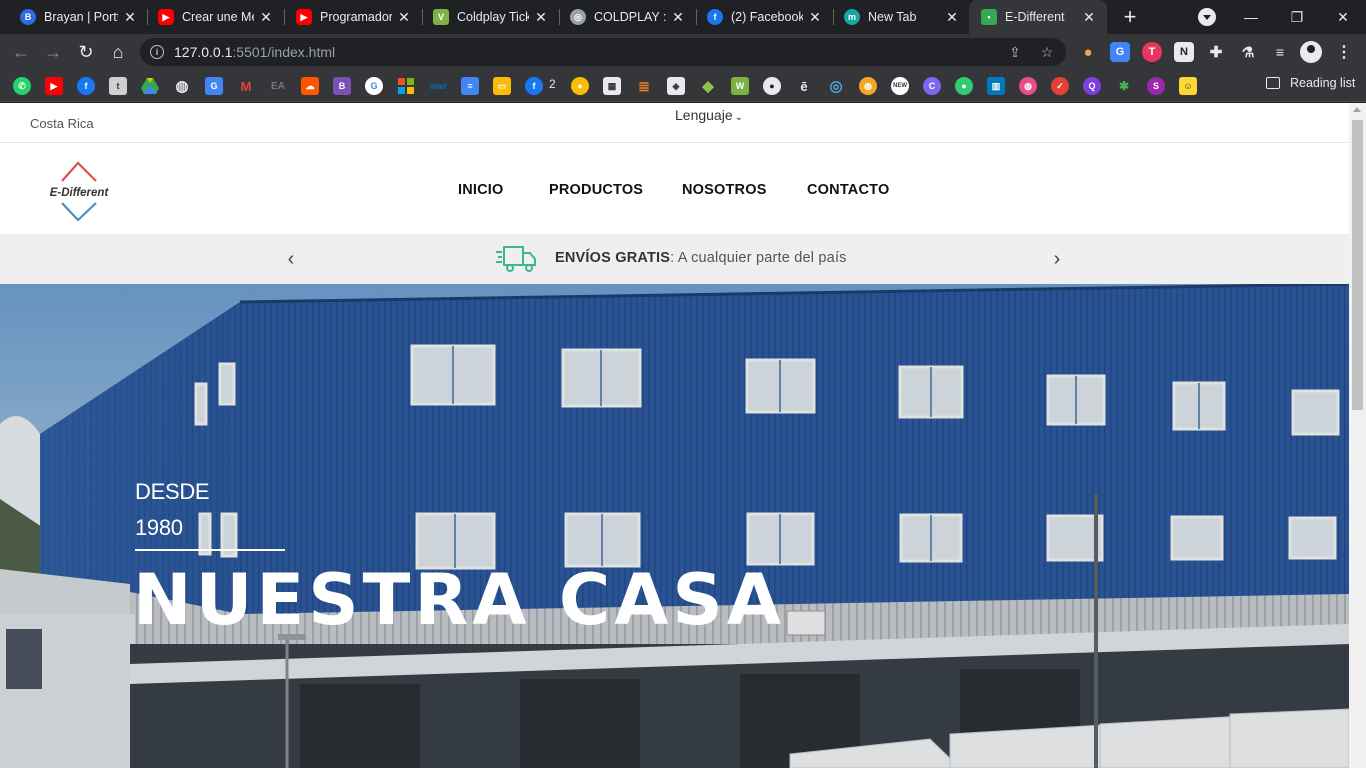 This screenshot has height=768, width=1366. I want to click on extension-flame-icon: ●, so click(1088, 52).